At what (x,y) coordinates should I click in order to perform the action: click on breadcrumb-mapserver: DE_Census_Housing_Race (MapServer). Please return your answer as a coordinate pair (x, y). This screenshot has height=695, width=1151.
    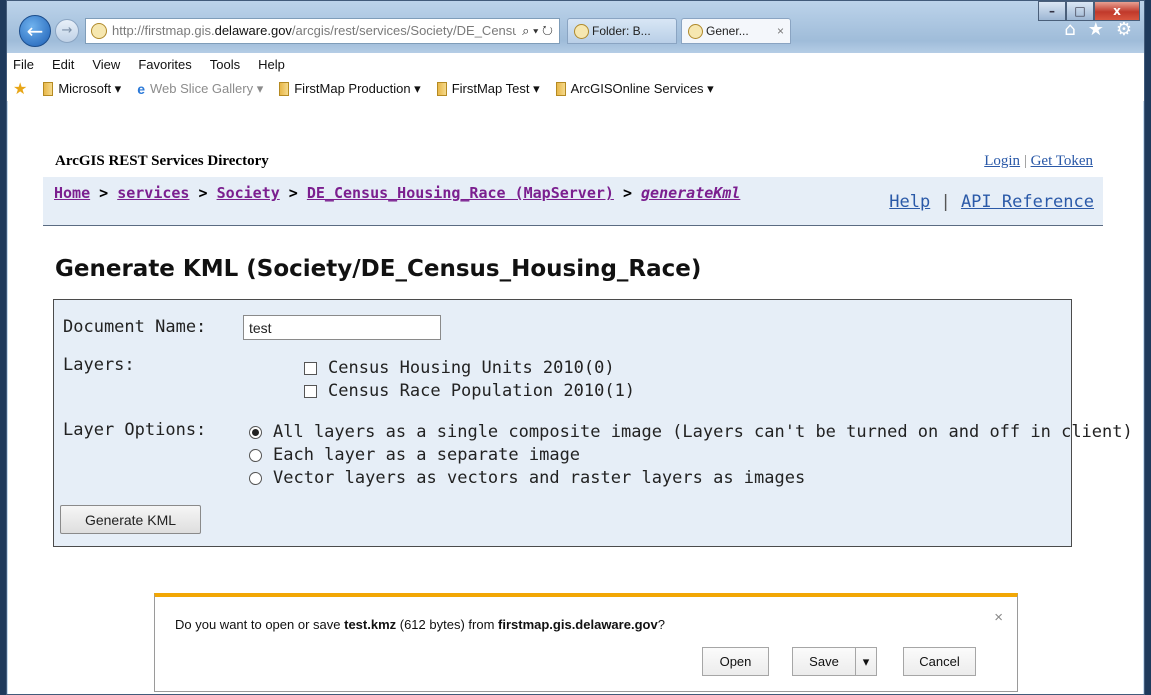
    Looking at the image, I should click on (460, 193).